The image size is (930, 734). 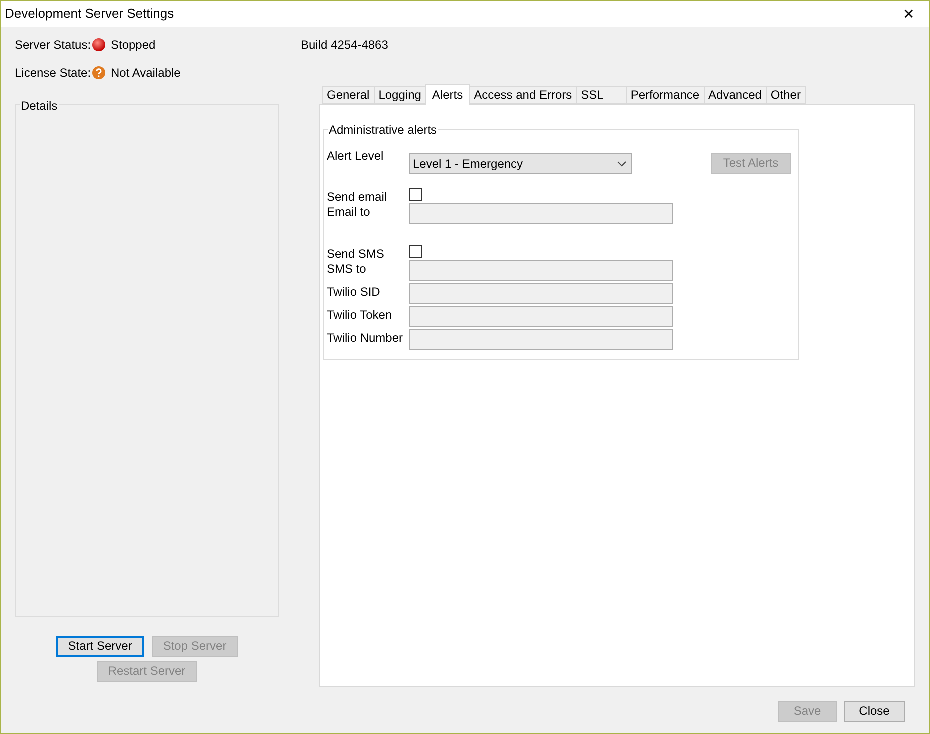 What do you see at coordinates (735, 95) in the screenshot?
I see `tab: Advanced` at bounding box center [735, 95].